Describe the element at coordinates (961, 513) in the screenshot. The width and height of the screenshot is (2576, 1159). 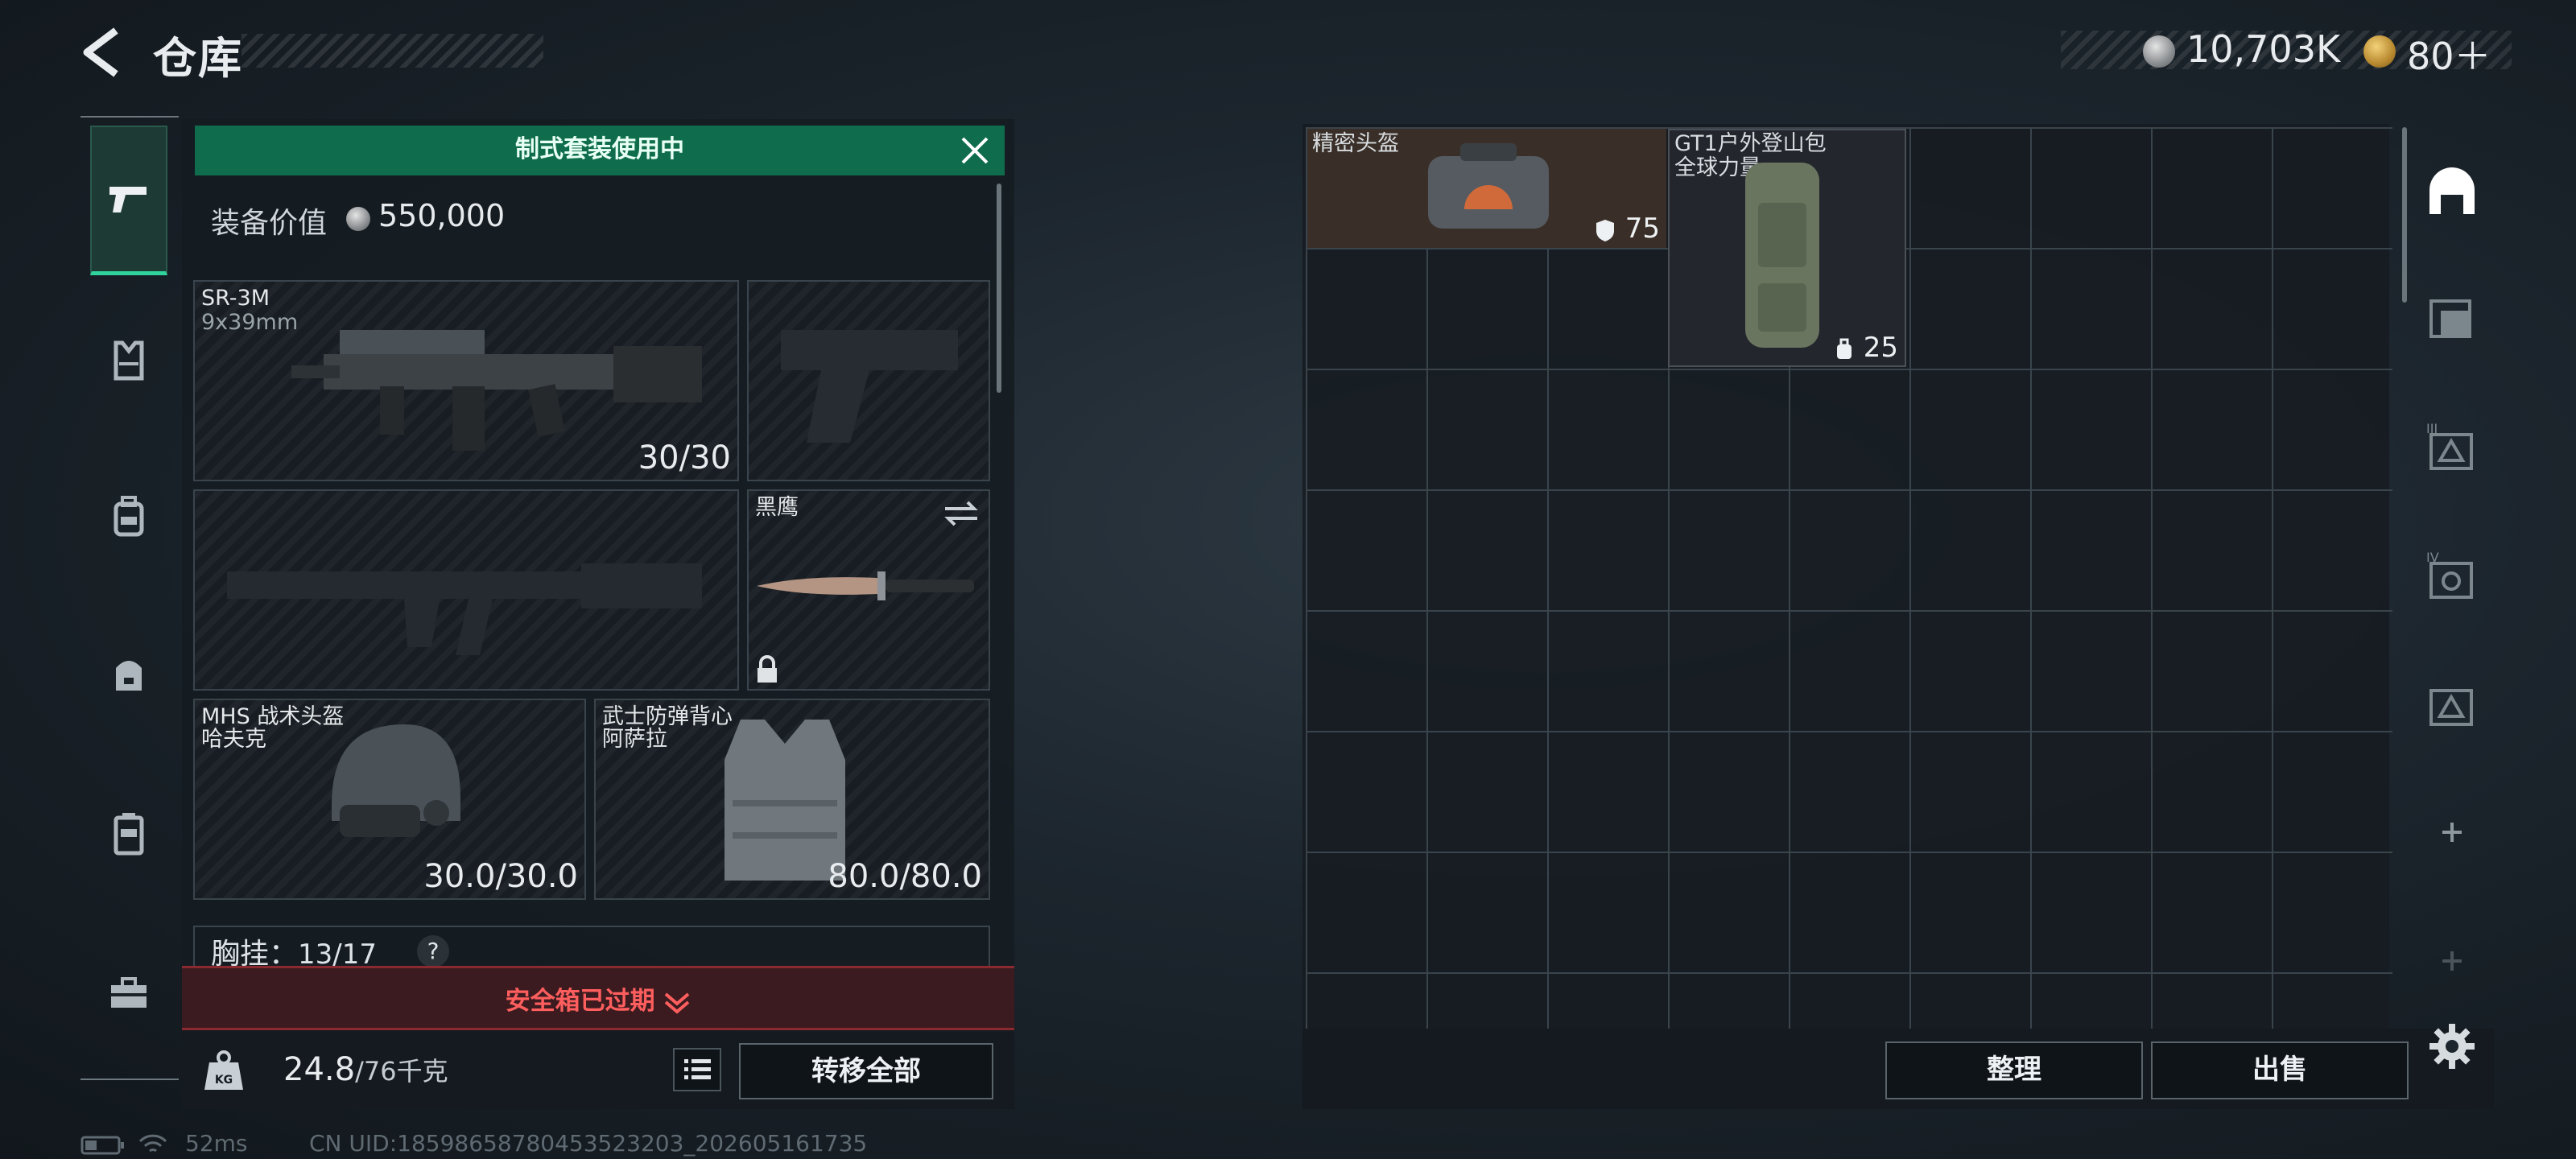
I see `swap-icon` at that location.